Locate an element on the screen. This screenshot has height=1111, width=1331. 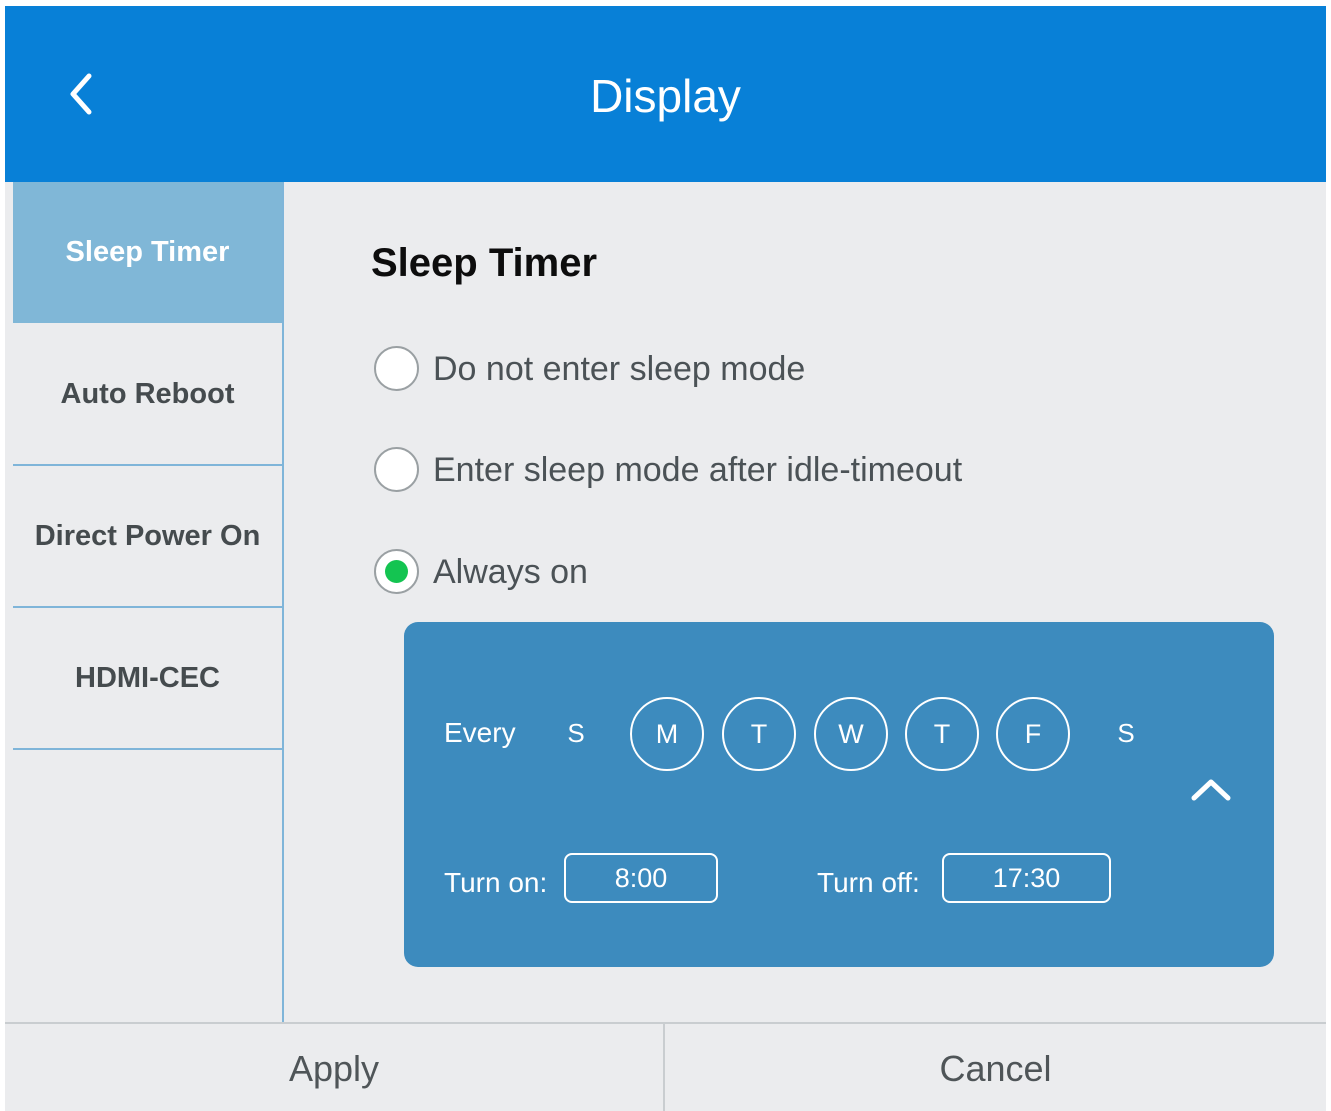
apply-button: Apply is located at coordinates (334, 1067).